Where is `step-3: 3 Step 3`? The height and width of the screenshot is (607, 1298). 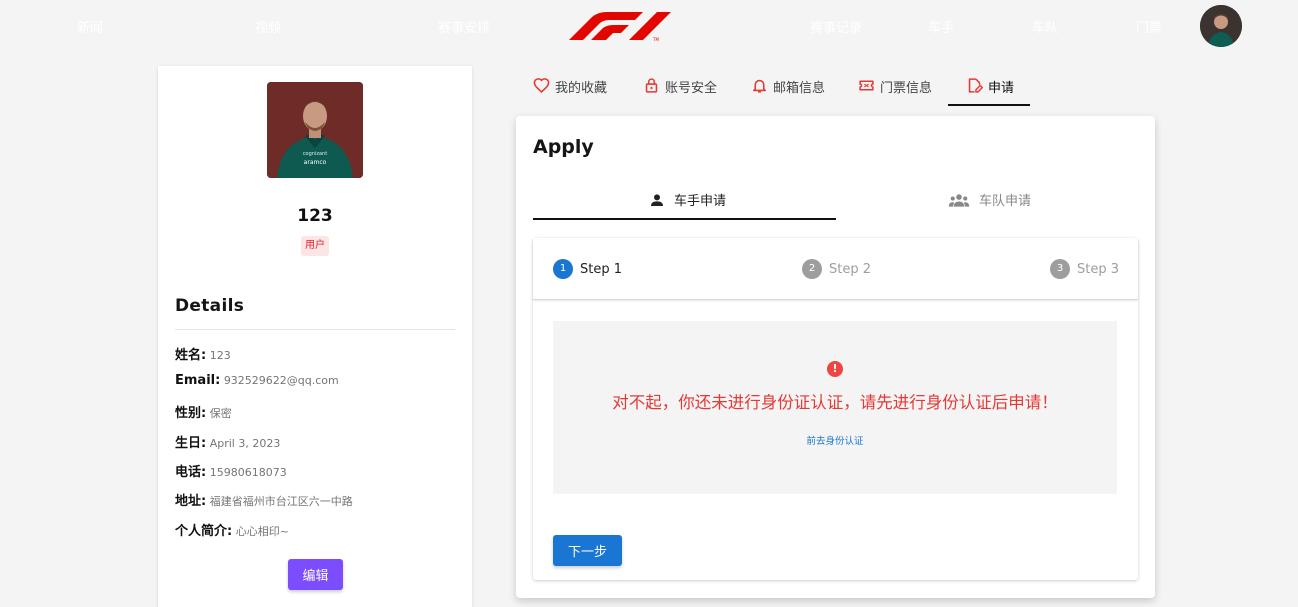 step-3: 3 Step 3 is located at coordinates (1084, 269).